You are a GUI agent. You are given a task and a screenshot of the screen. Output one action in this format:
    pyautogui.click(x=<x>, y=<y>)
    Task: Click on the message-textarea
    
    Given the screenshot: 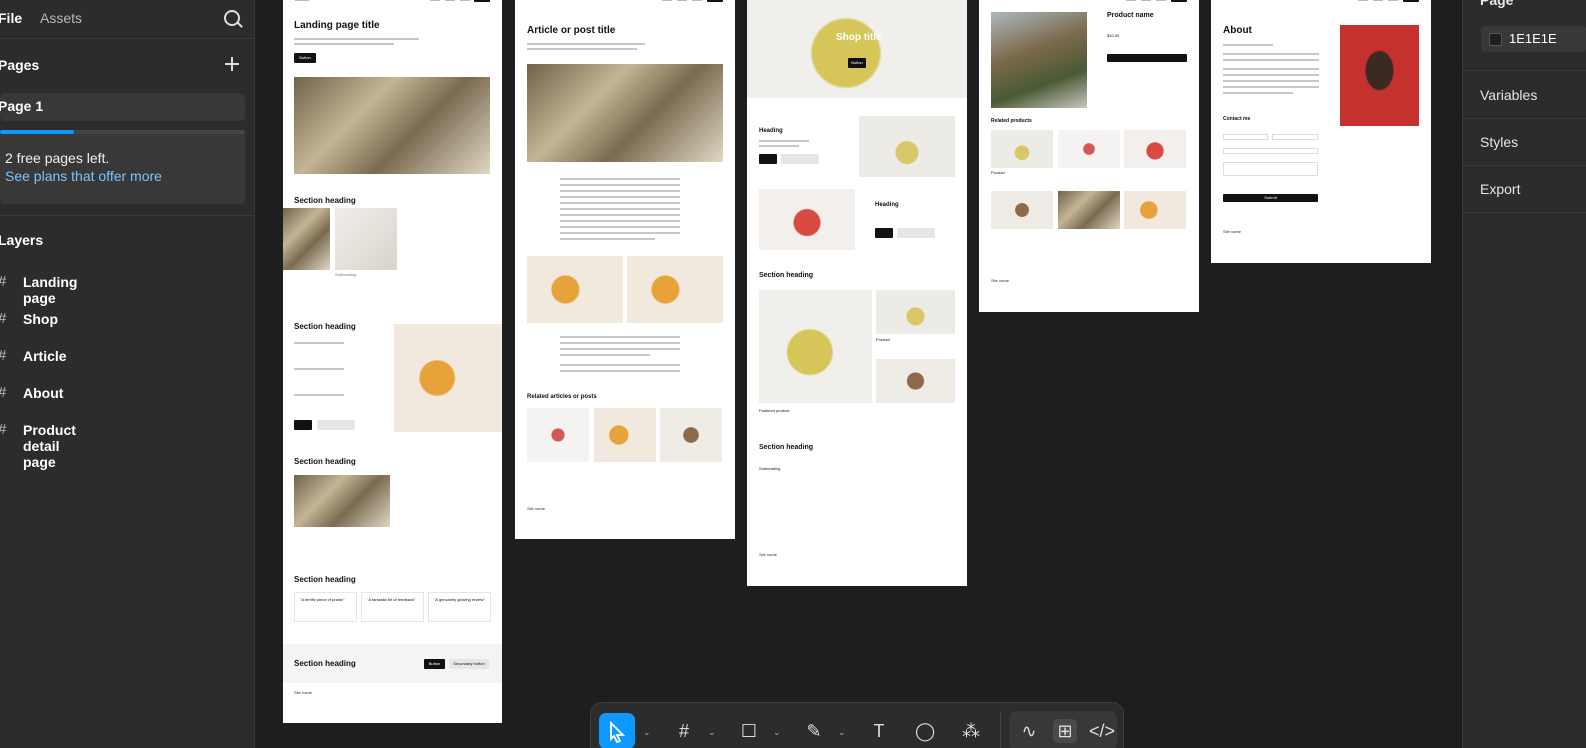 What is the action you would take?
    pyautogui.click(x=1270, y=169)
    